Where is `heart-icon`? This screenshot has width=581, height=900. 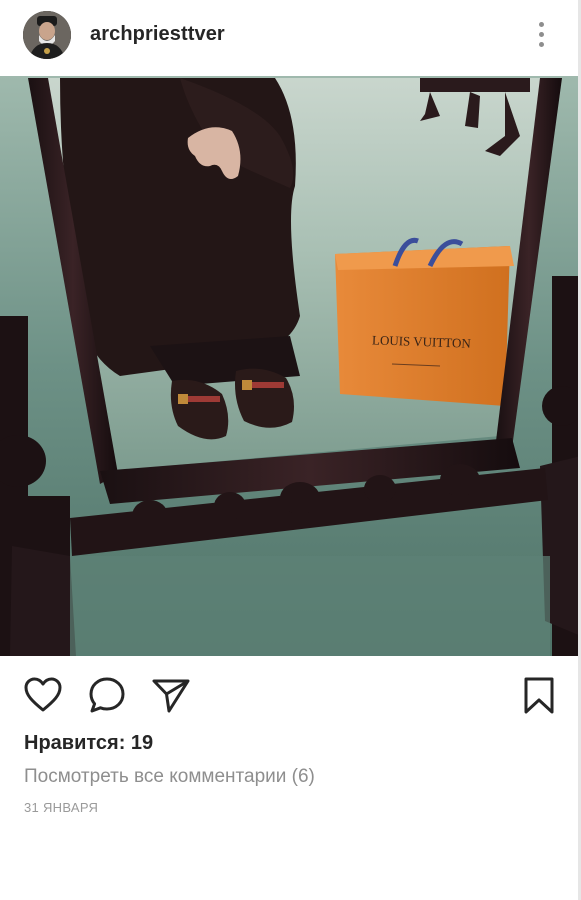
heart-icon is located at coordinates (43, 694).